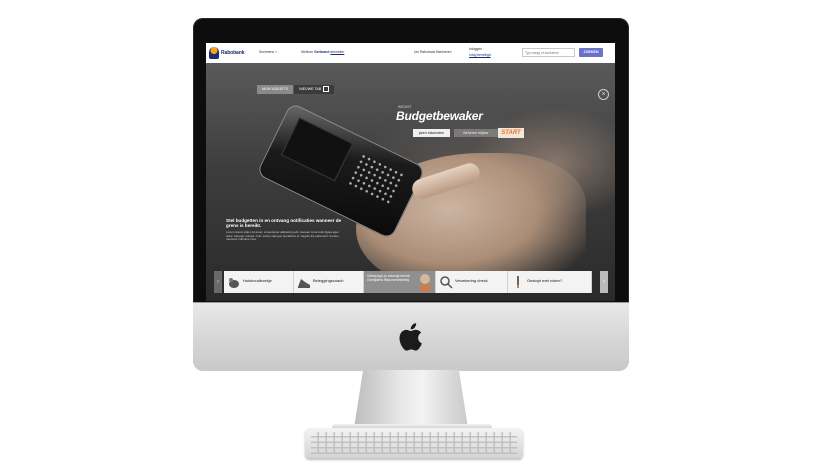  Describe the element at coordinates (603, 94) in the screenshot. I see `close-icon: ×` at that location.